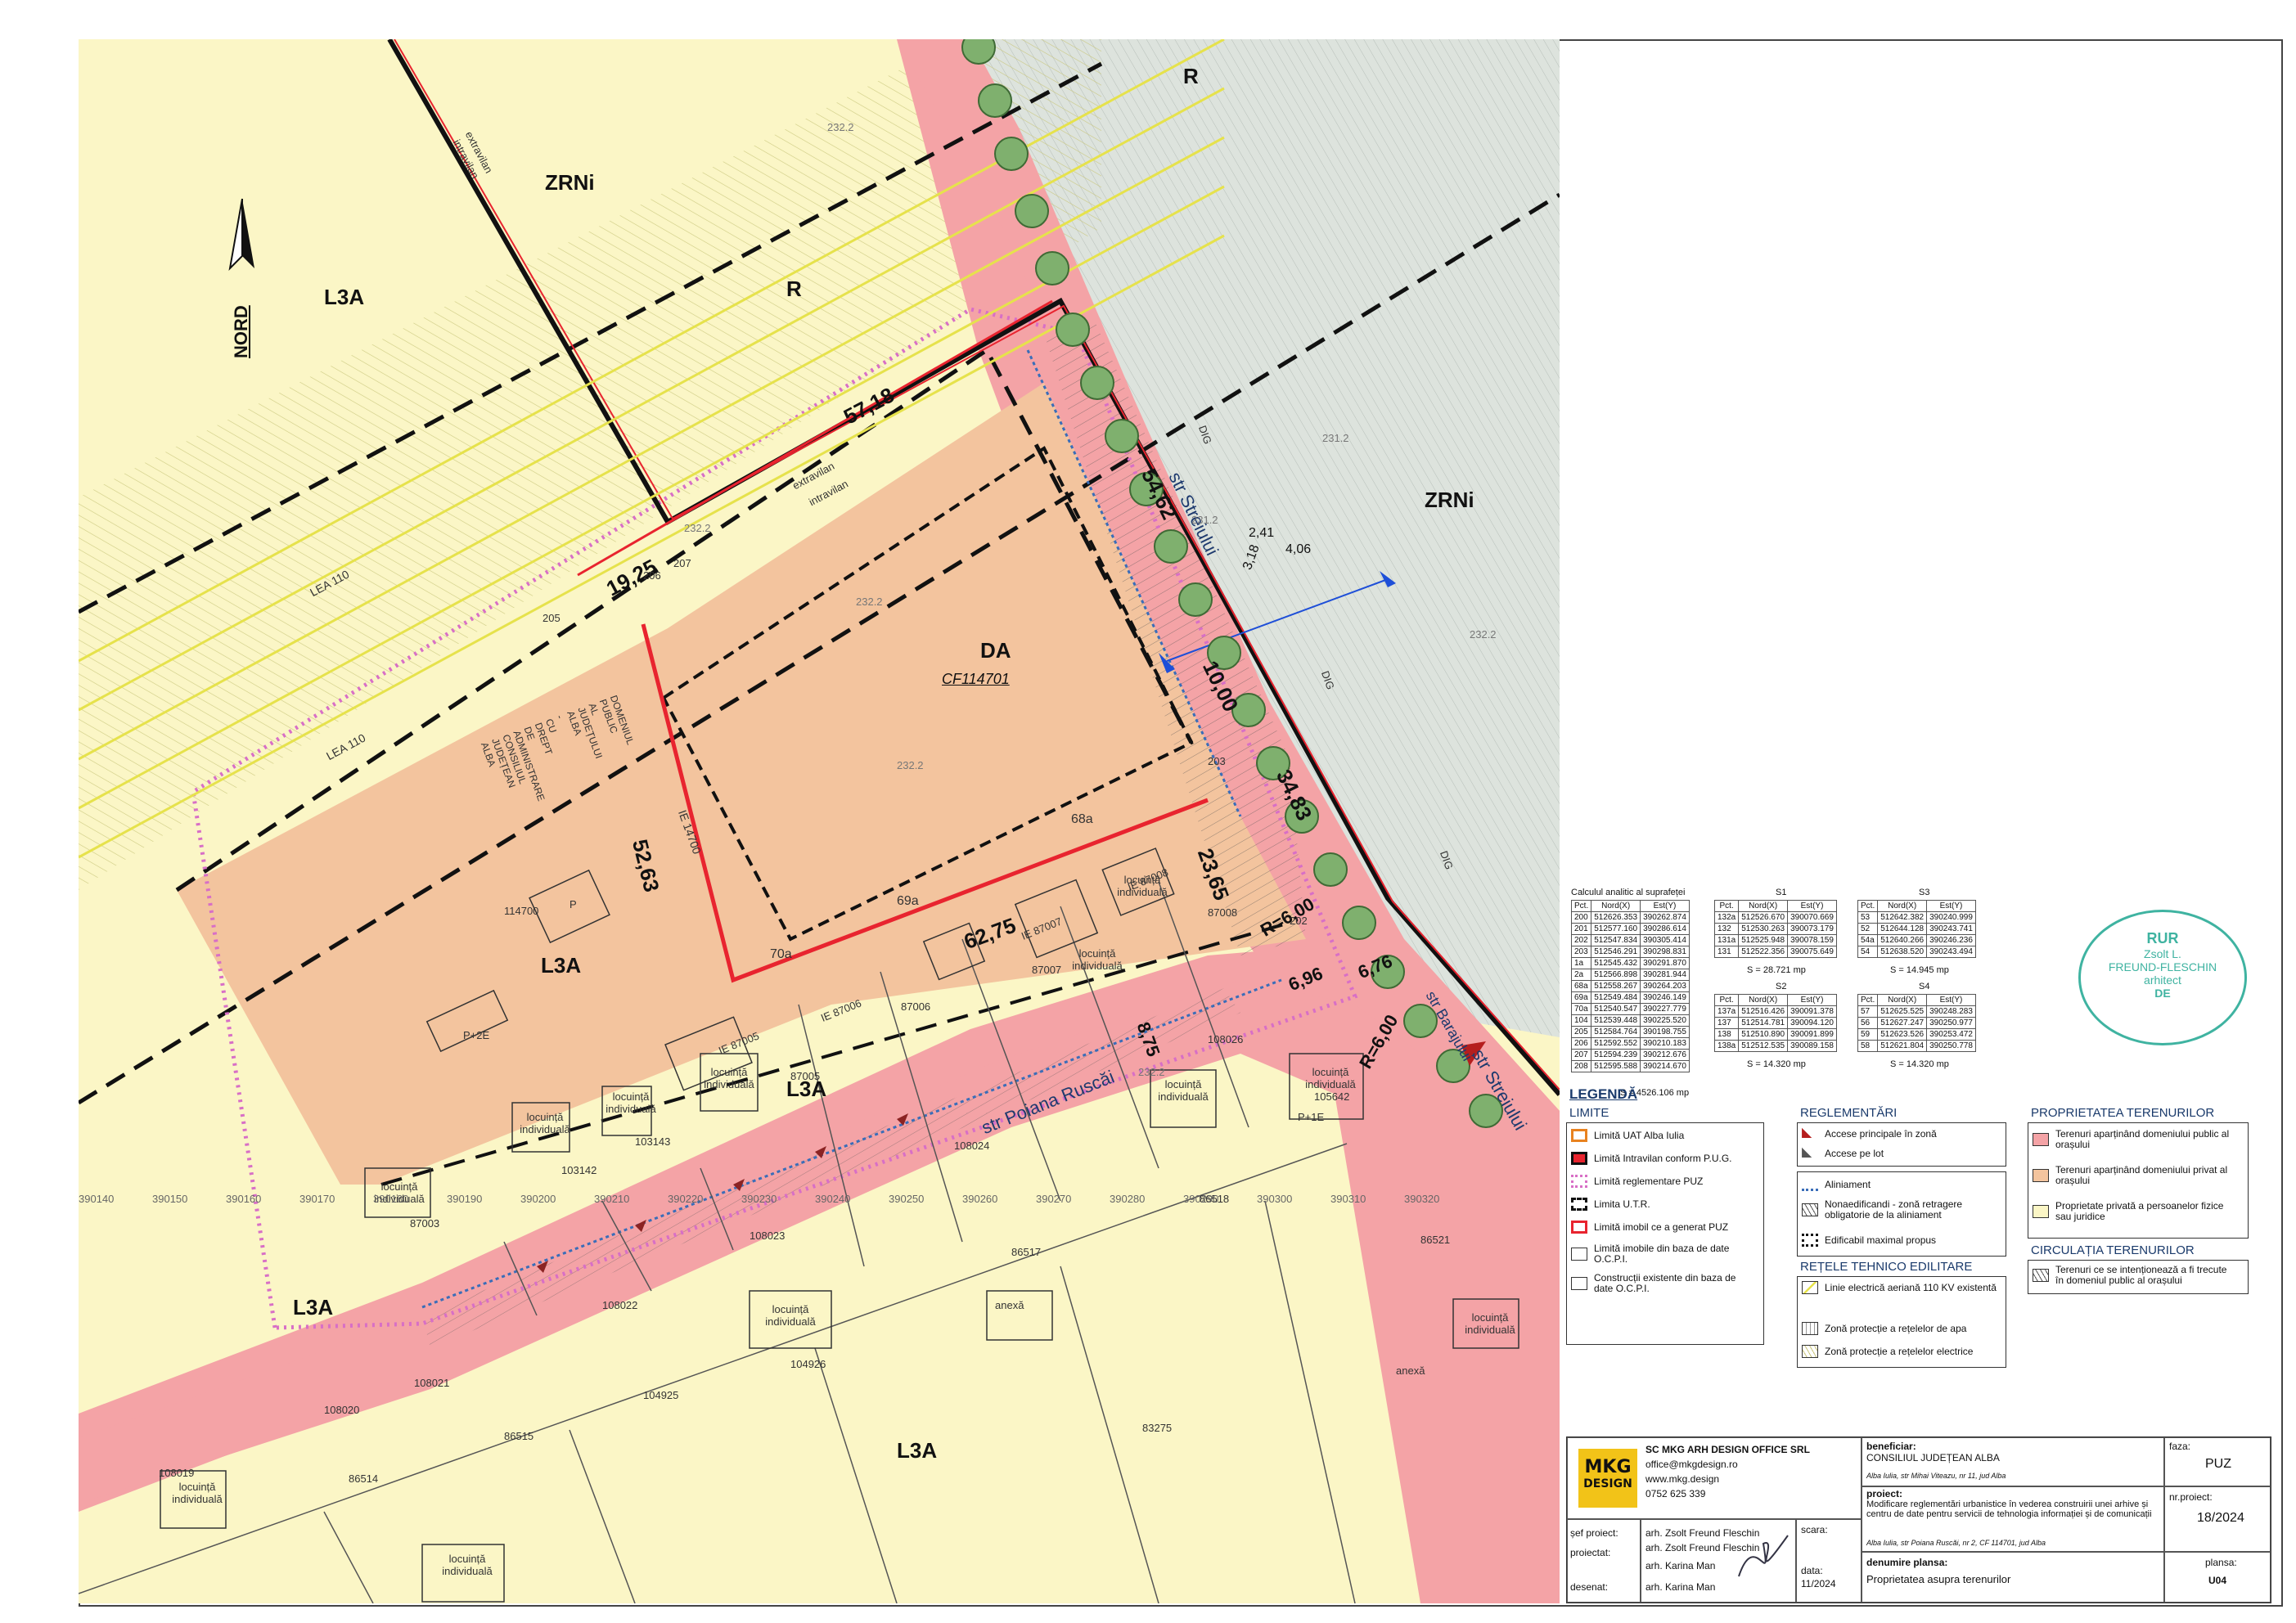  Describe the element at coordinates (1665, 917) in the screenshot. I see `coord-cell: 390262.874` at that location.